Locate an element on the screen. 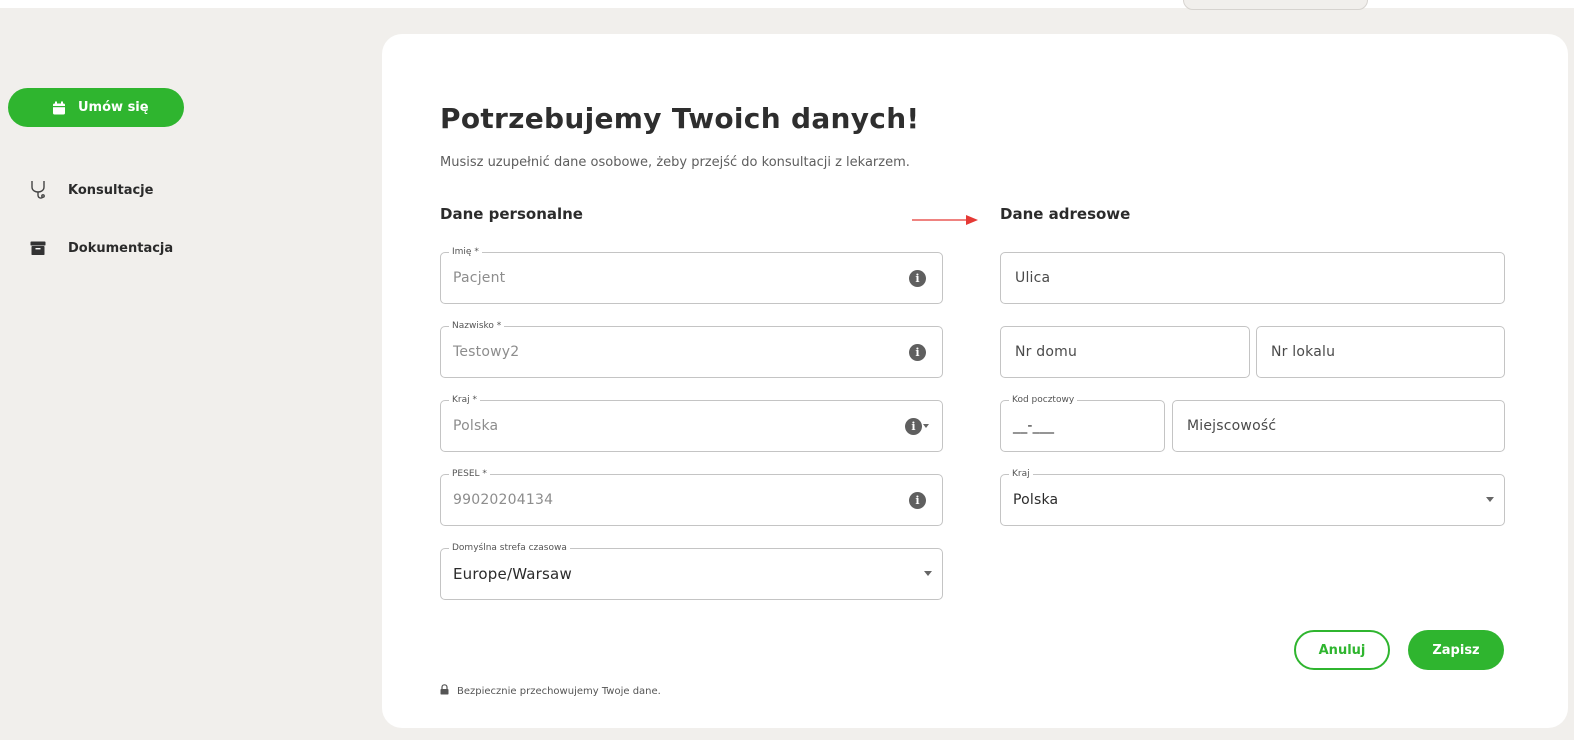  last-name-value: Testowy2 is located at coordinates (486, 352).